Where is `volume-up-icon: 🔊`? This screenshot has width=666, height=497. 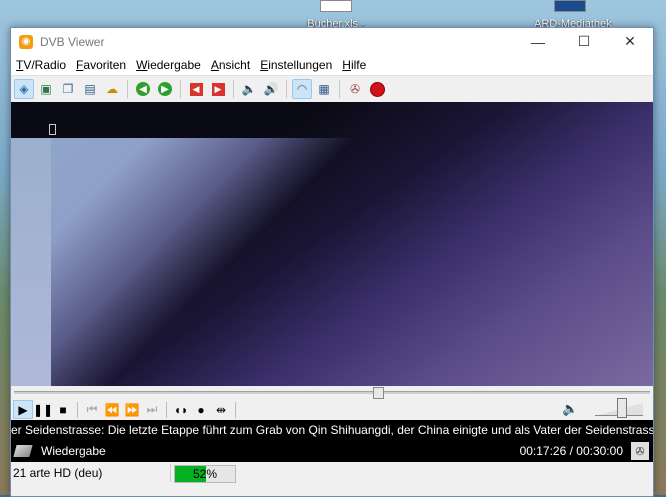
volume-up-icon: 🔊 is located at coordinates (271, 89).